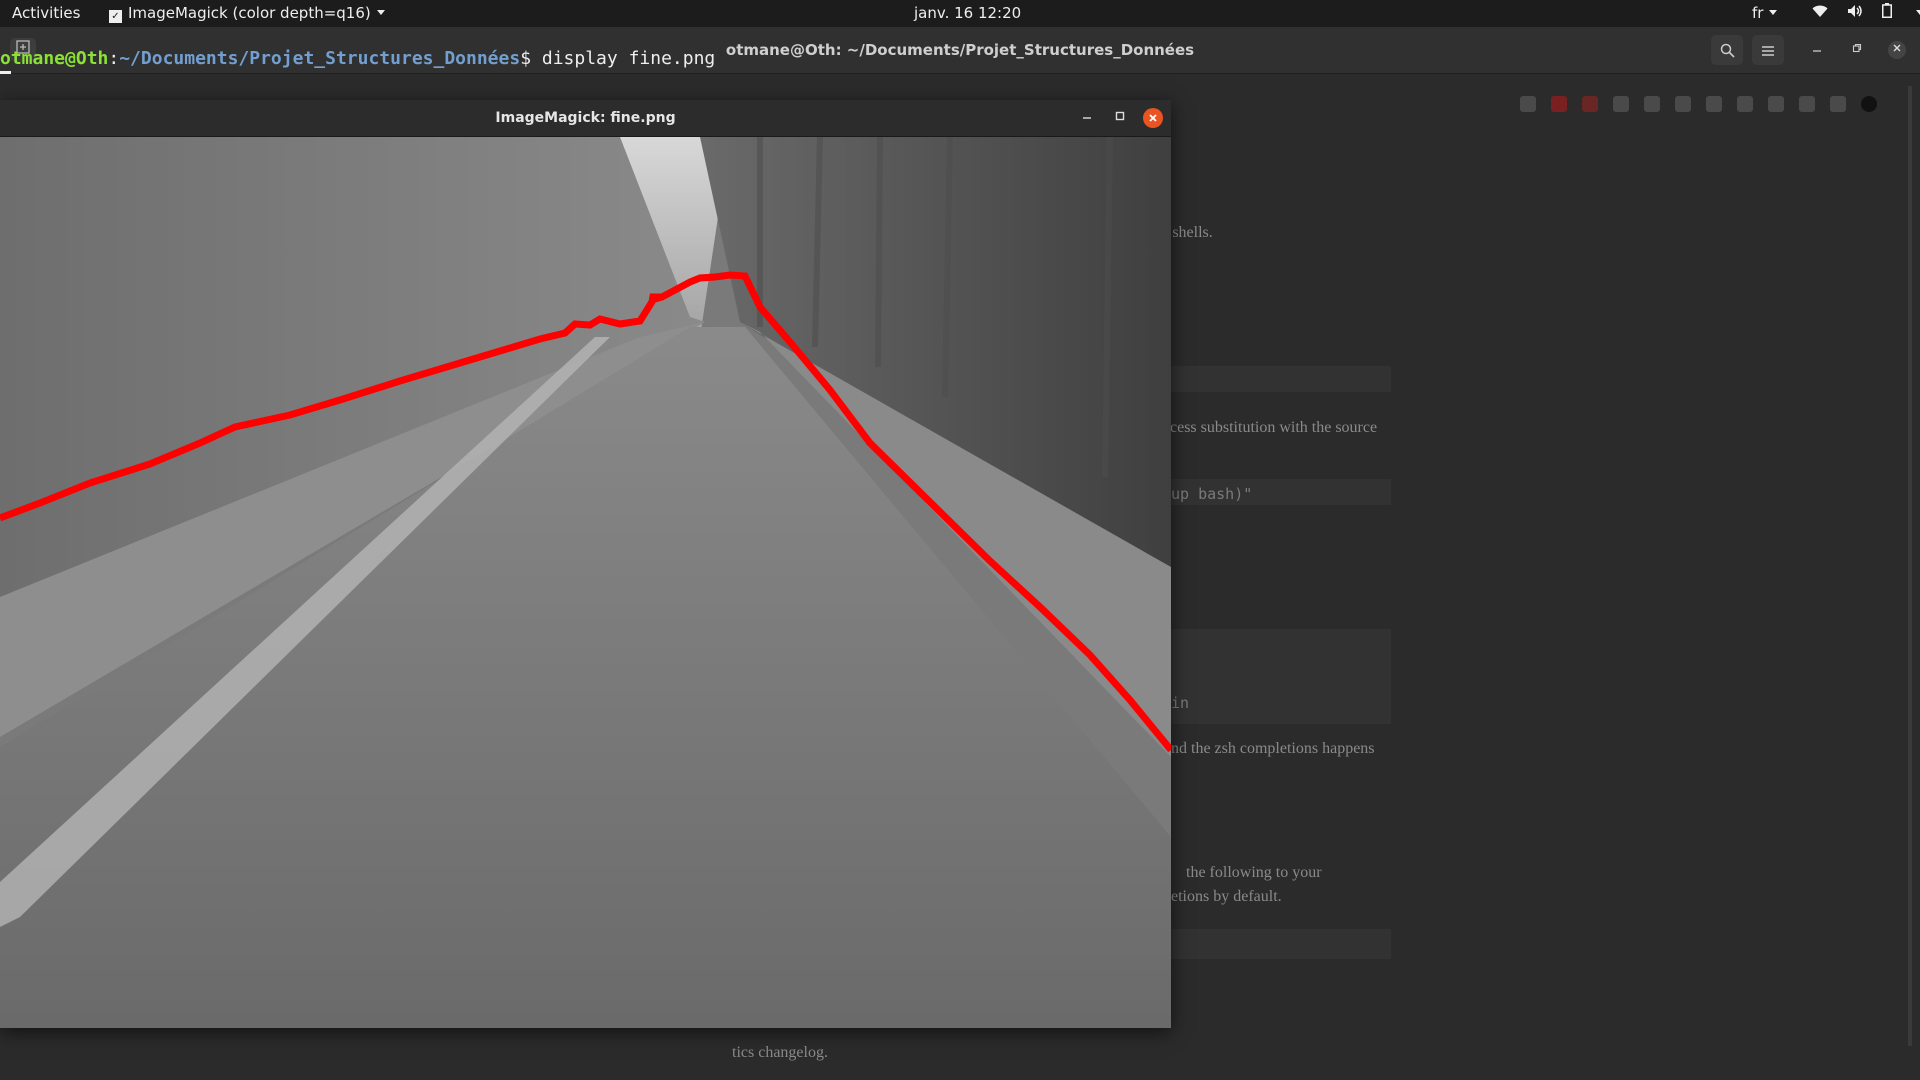  I want to click on language-indicator: fr, so click(1765, 13).